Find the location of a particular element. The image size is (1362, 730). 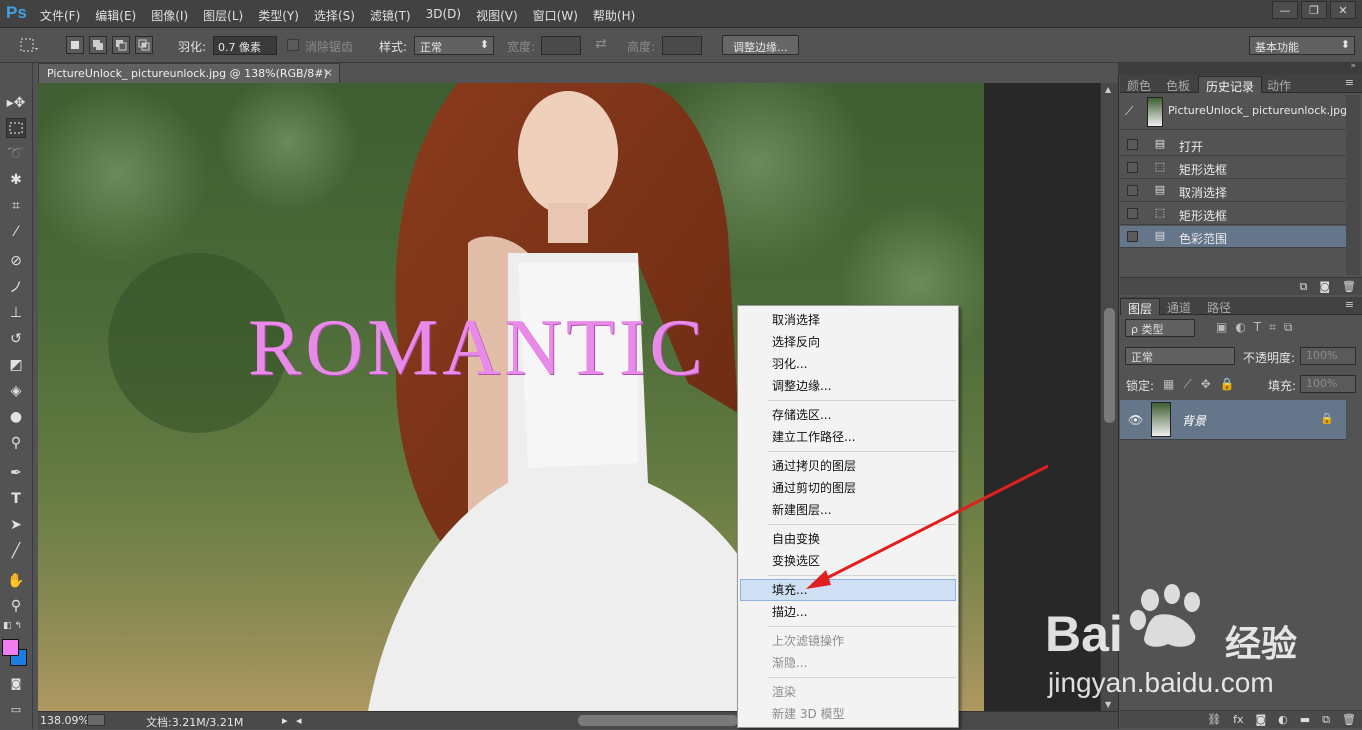

dodge-tool-icon: ⚲ is located at coordinates (16, 443).